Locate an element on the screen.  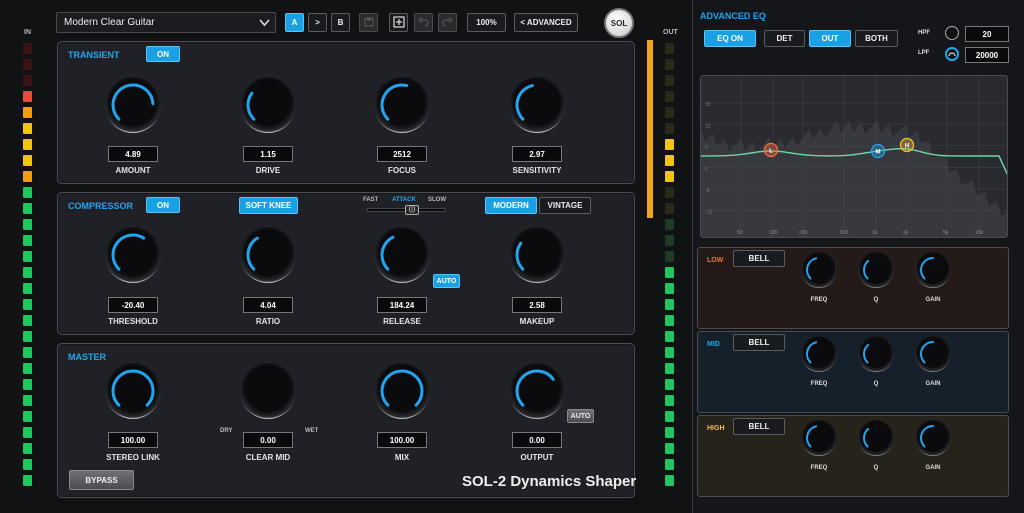
bypass-button: BYPASS is located at coordinates (101, 480).